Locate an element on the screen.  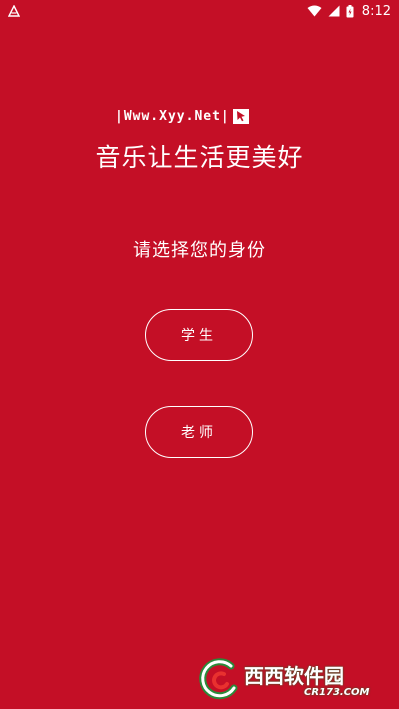
app-notification-icon is located at coordinates (14, 11).